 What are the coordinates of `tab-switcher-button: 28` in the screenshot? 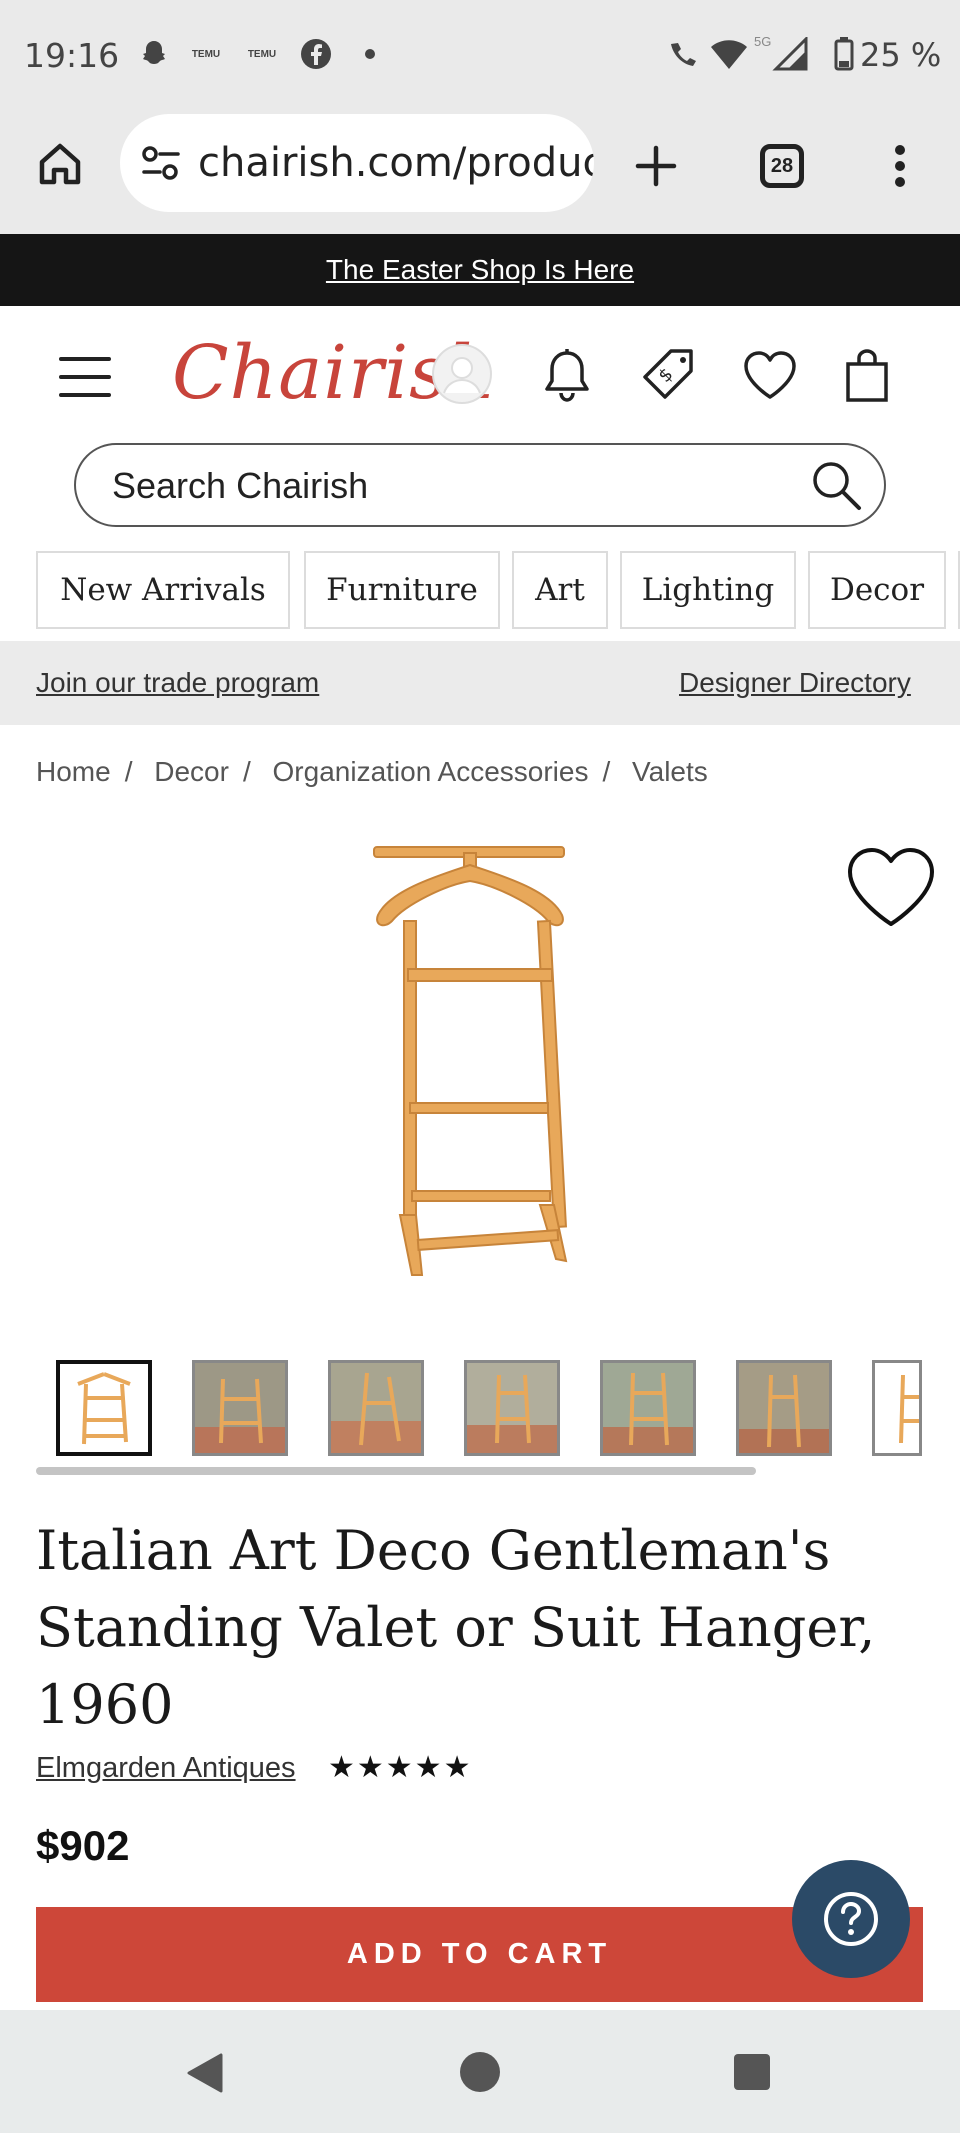 It's located at (782, 166).